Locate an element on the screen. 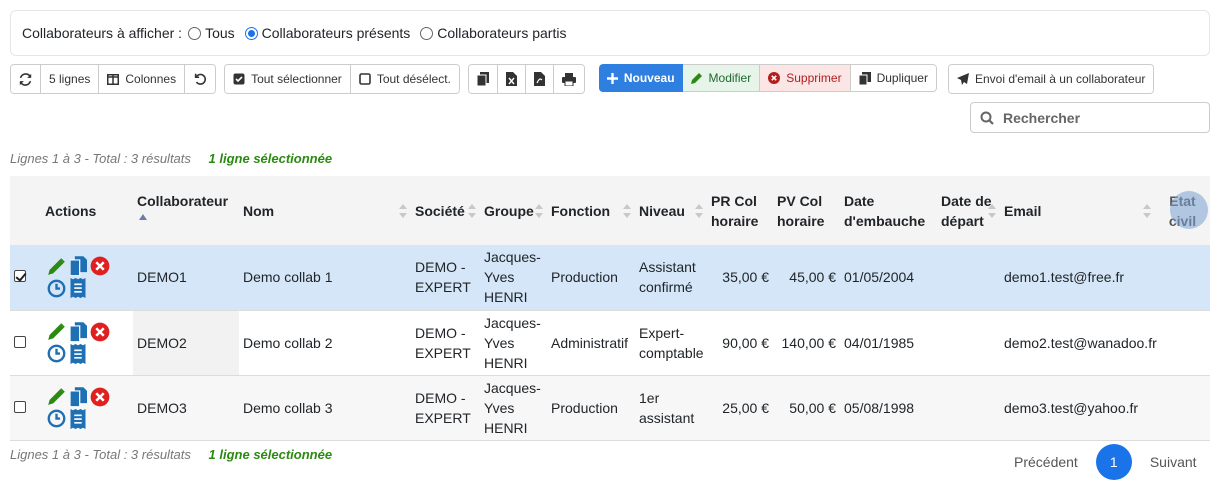  delete-button: Supprimer is located at coordinates (805, 78).